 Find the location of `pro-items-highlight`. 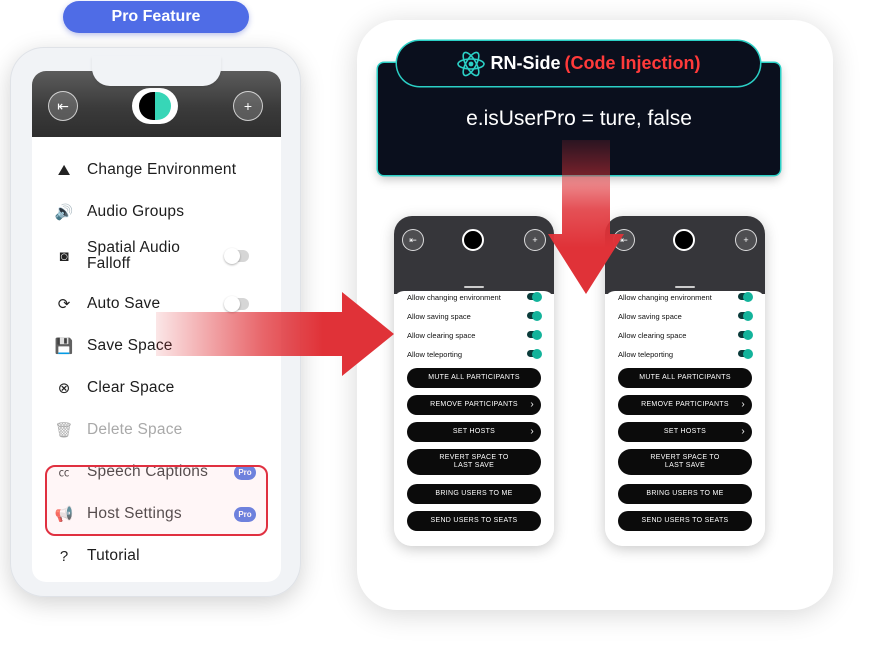

pro-items-highlight is located at coordinates (156, 500).